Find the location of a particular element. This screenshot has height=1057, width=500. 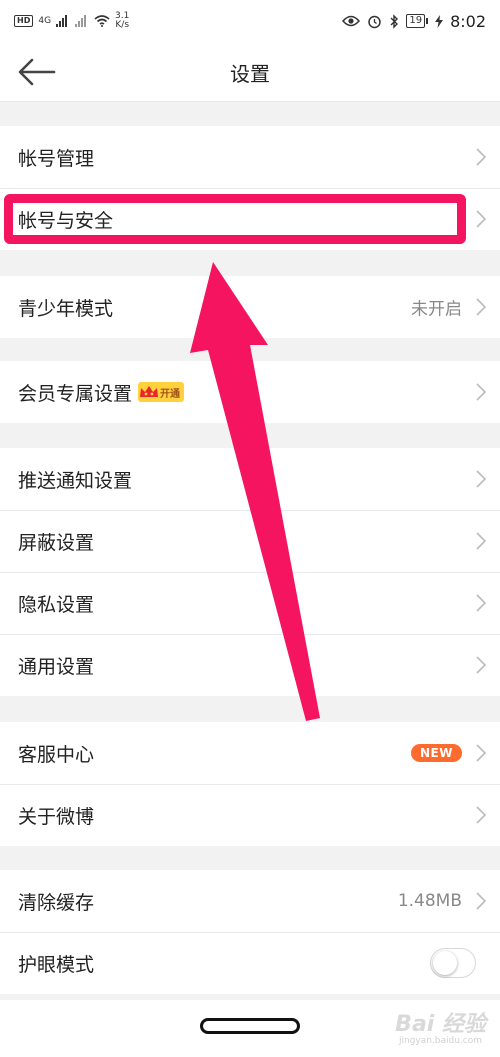

bluetooth-icon is located at coordinates (394, 21).